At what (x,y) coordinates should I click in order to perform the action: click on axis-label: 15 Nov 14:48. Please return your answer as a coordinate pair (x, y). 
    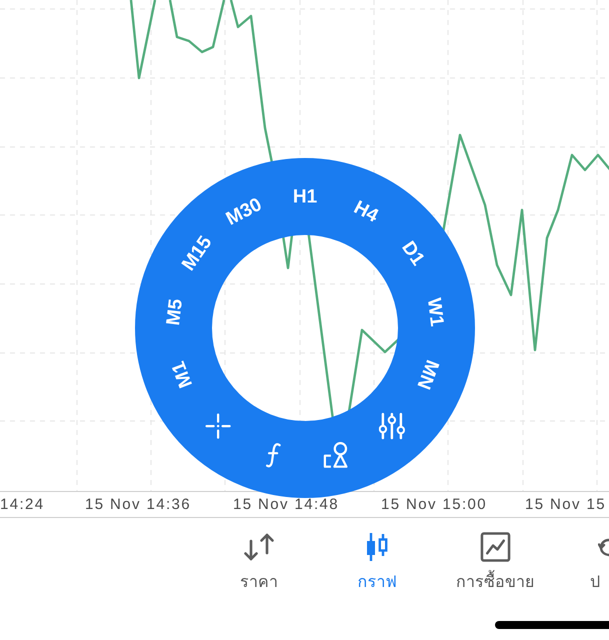
    Looking at the image, I should click on (286, 504).